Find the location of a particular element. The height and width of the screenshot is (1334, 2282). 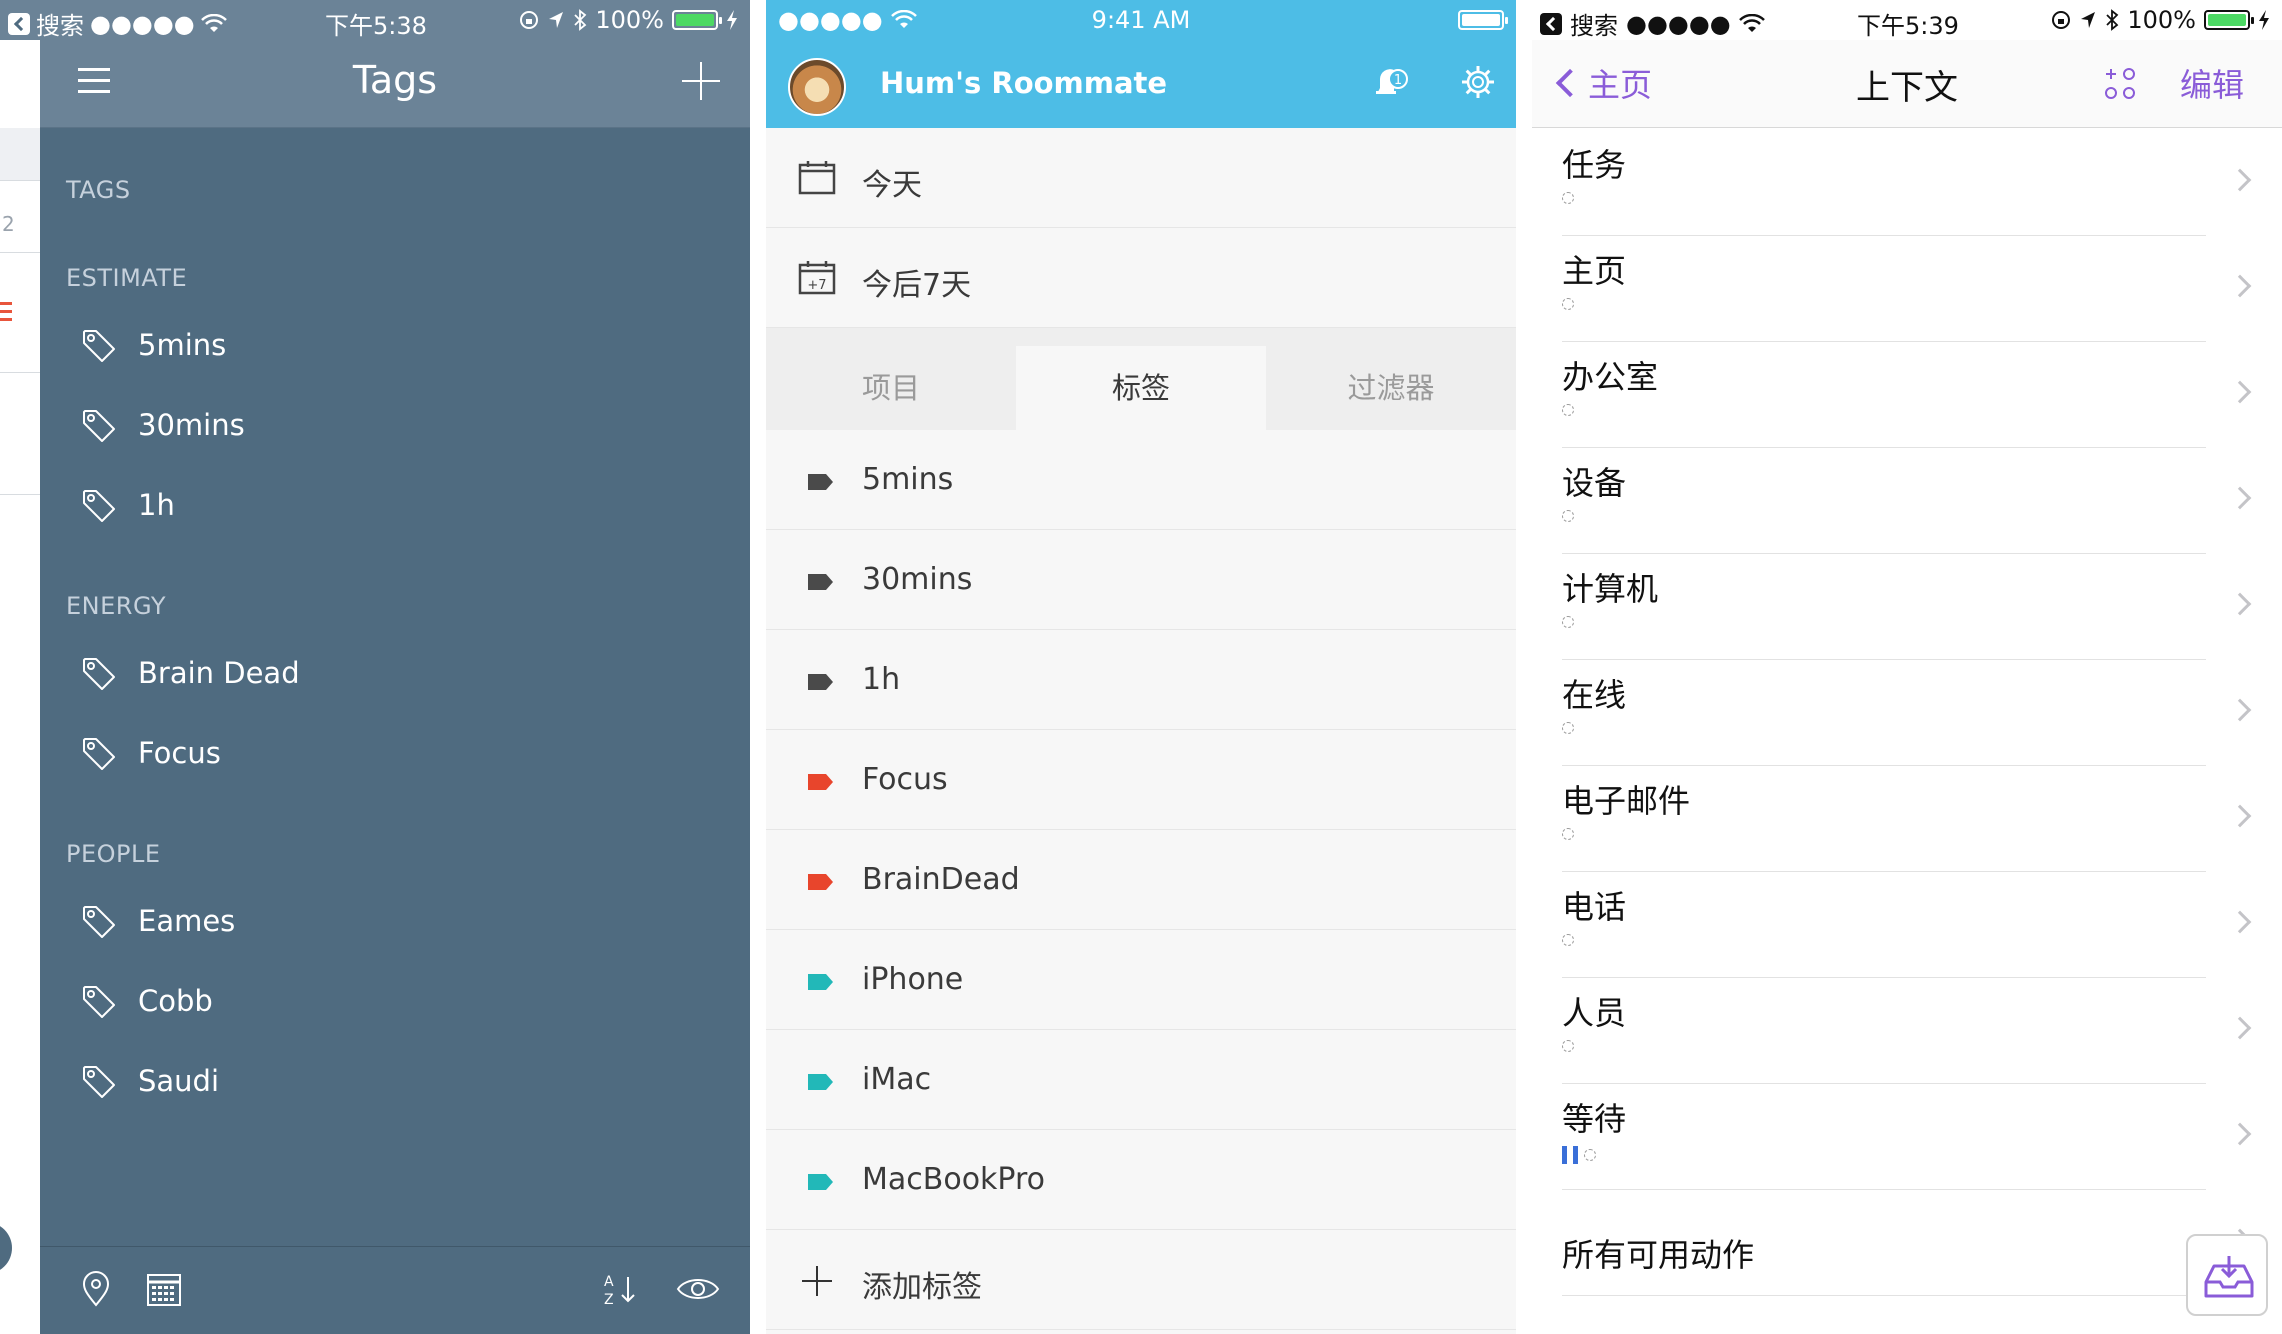

section-header-tags: TAGS is located at coordinates (98, 190).